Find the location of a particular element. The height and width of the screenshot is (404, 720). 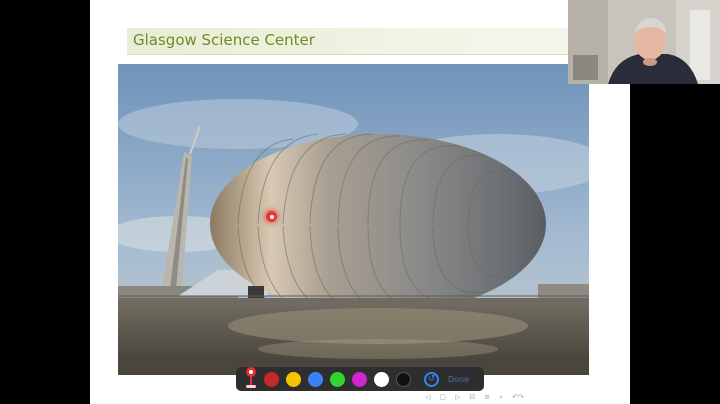

color-swatch-blue is located at coordinates (315, 379).